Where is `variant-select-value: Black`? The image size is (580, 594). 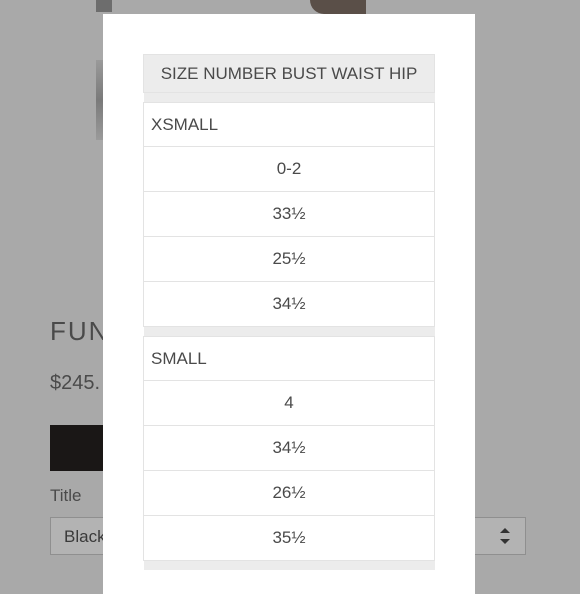 variant-select-value: Black is located at coordinates (85, 536).